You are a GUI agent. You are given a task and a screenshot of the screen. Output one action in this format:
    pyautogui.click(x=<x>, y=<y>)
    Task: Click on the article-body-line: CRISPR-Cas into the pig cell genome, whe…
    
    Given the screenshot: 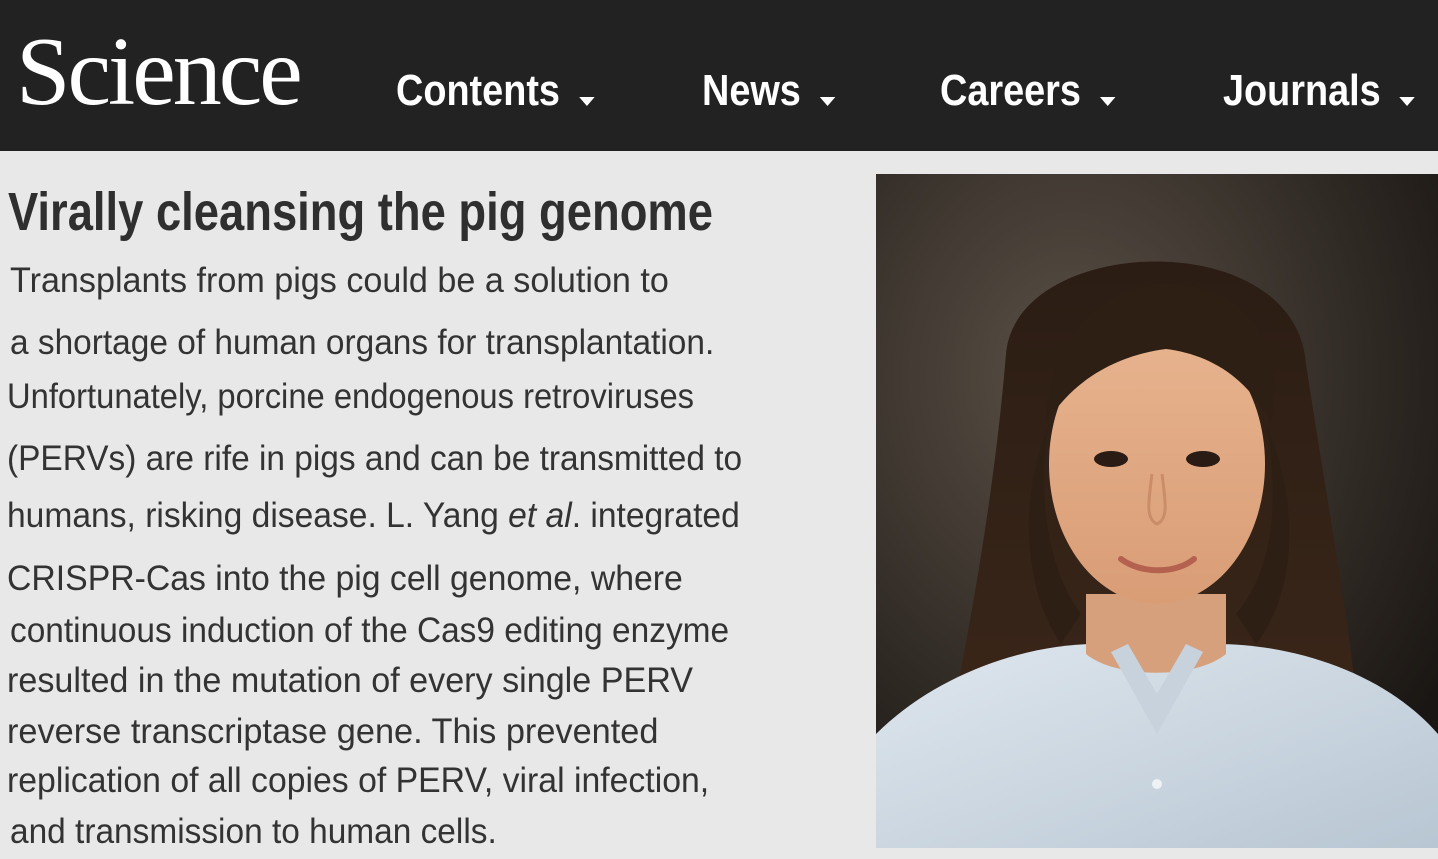 What is the action you would take?
    pyautogui.click(x=345, y=578)
    